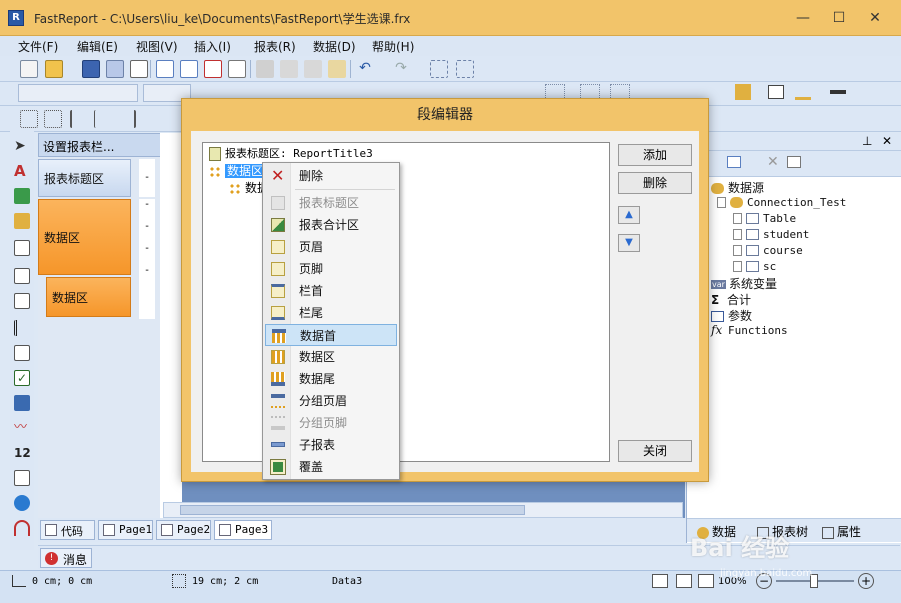 The image size is (901, 603). What do you see at coordinates (660, 581) in the screenshot?
I see `view-mode-icon` at bounding box center [660, 581].